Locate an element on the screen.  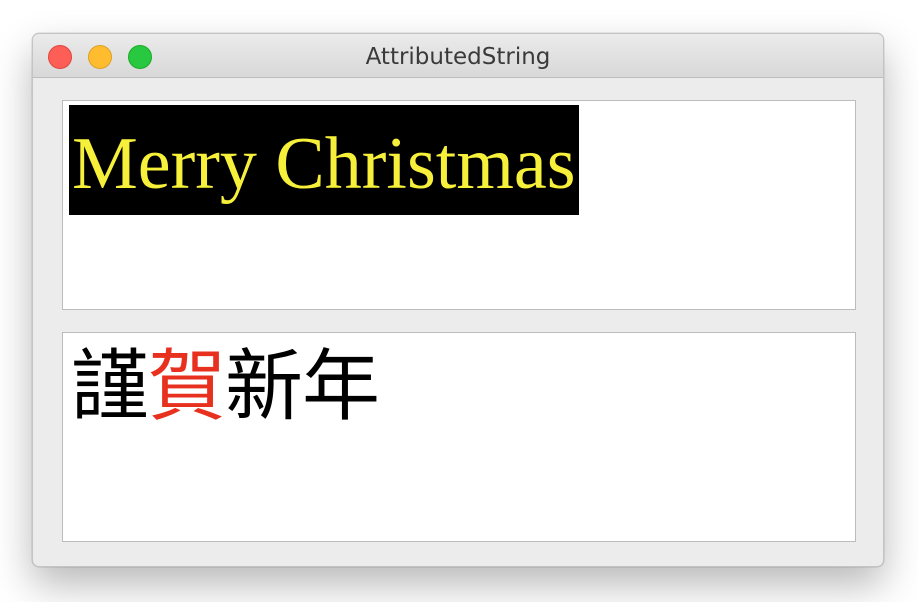
title-bar: AttributedString is located at coordinates (458, 56).